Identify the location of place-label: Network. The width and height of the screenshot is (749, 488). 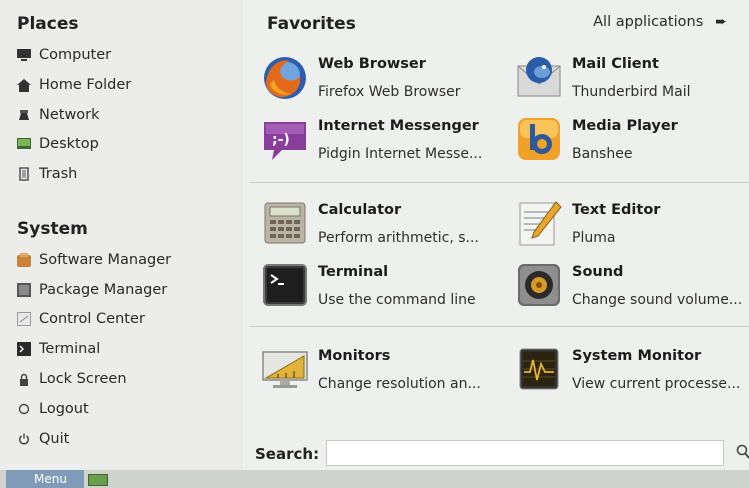
(69, 115).